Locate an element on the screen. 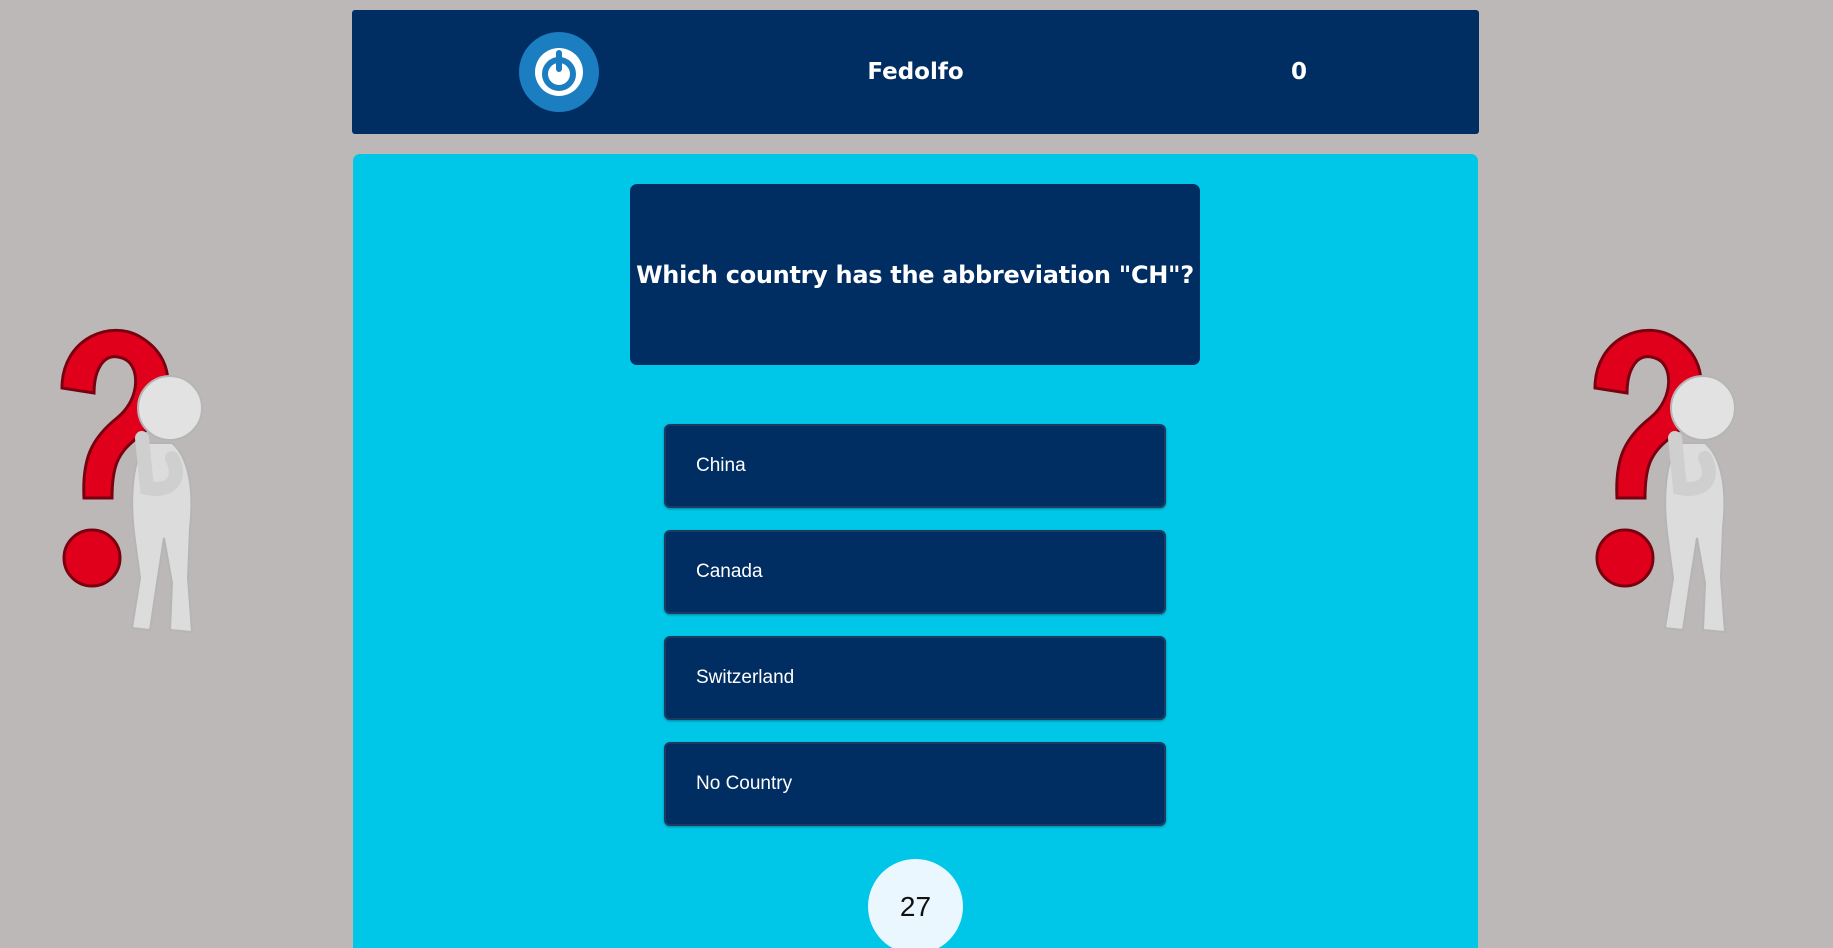  answer-label: Switzerland is located at coordinates (745, 677).